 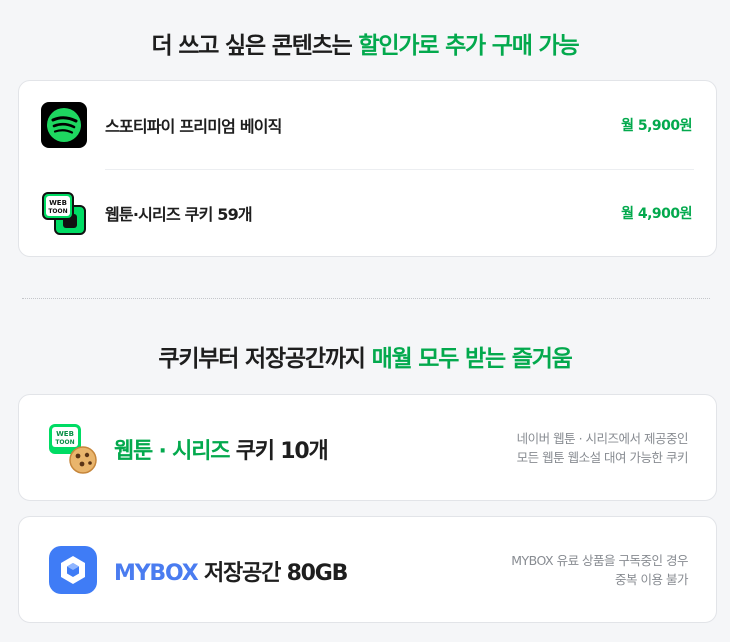 What do you see at coordinates (272, 573) in the screenshot?
I see `benefit-title-rest: 저장공간 80GB` at bounding box center [272, 573].